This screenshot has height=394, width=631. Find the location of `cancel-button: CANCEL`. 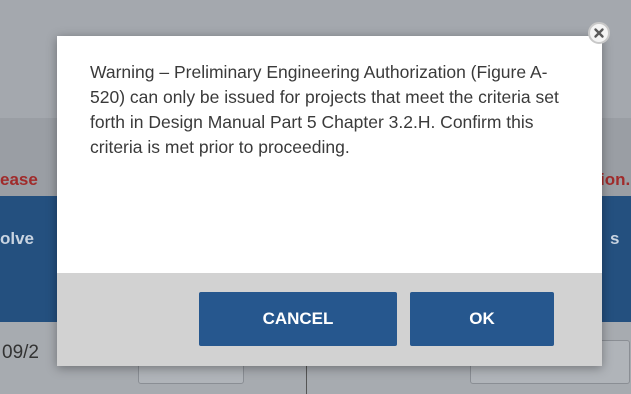

cancel-button: CANCEL is located at coordinates (298, 319).